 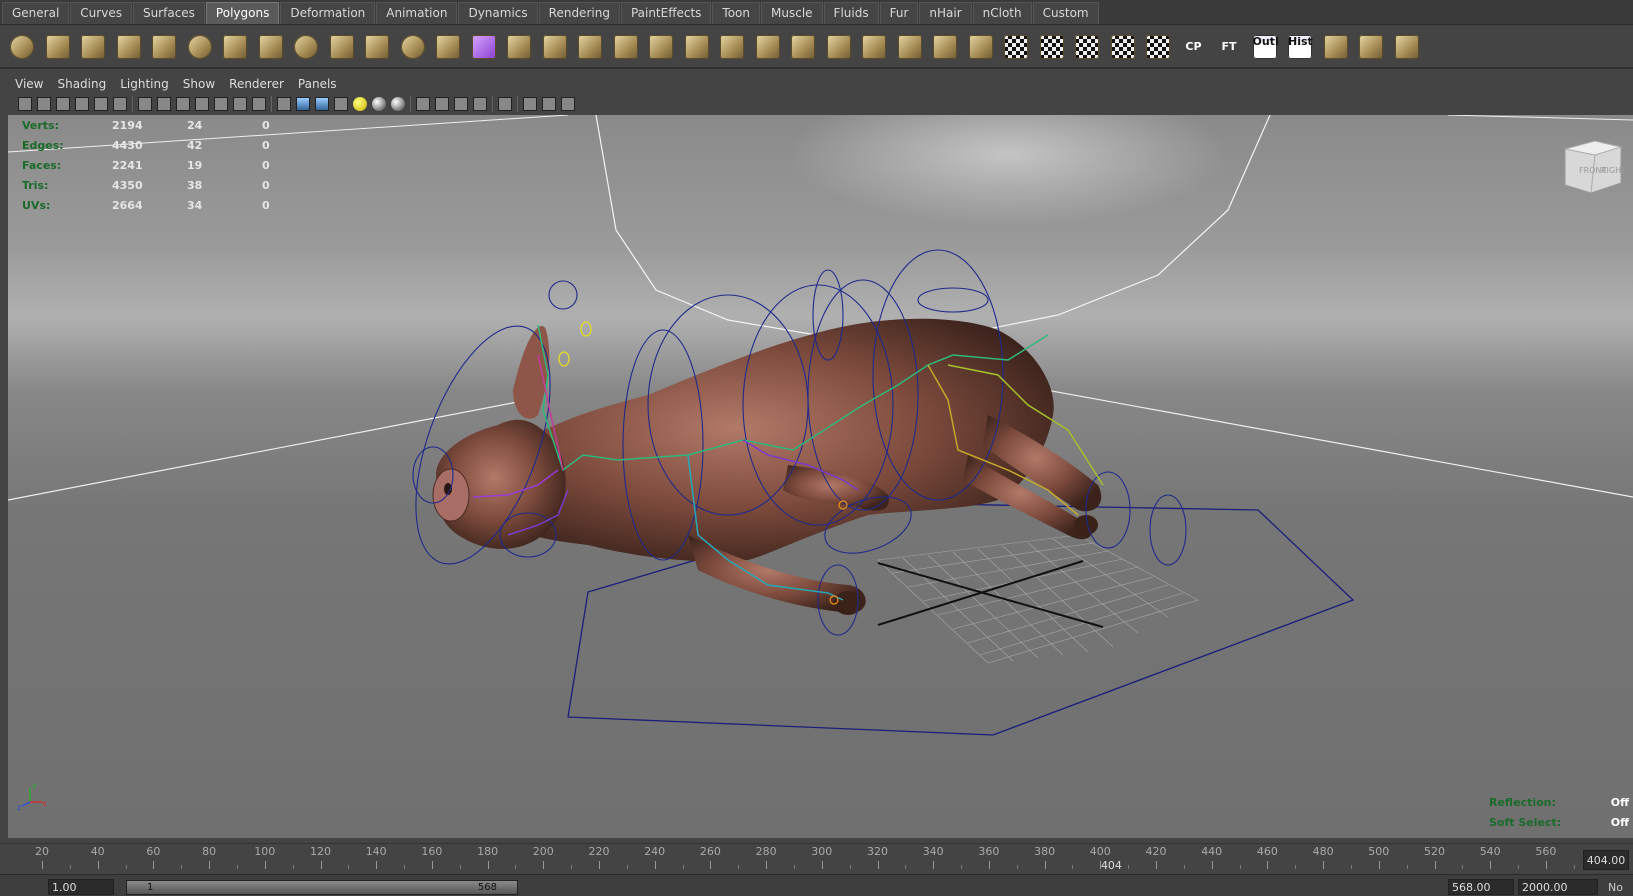 What do you see at coordinates (590, 47) in the screenshot?
I see `bridge-icon` at bounding box center [590, 47].